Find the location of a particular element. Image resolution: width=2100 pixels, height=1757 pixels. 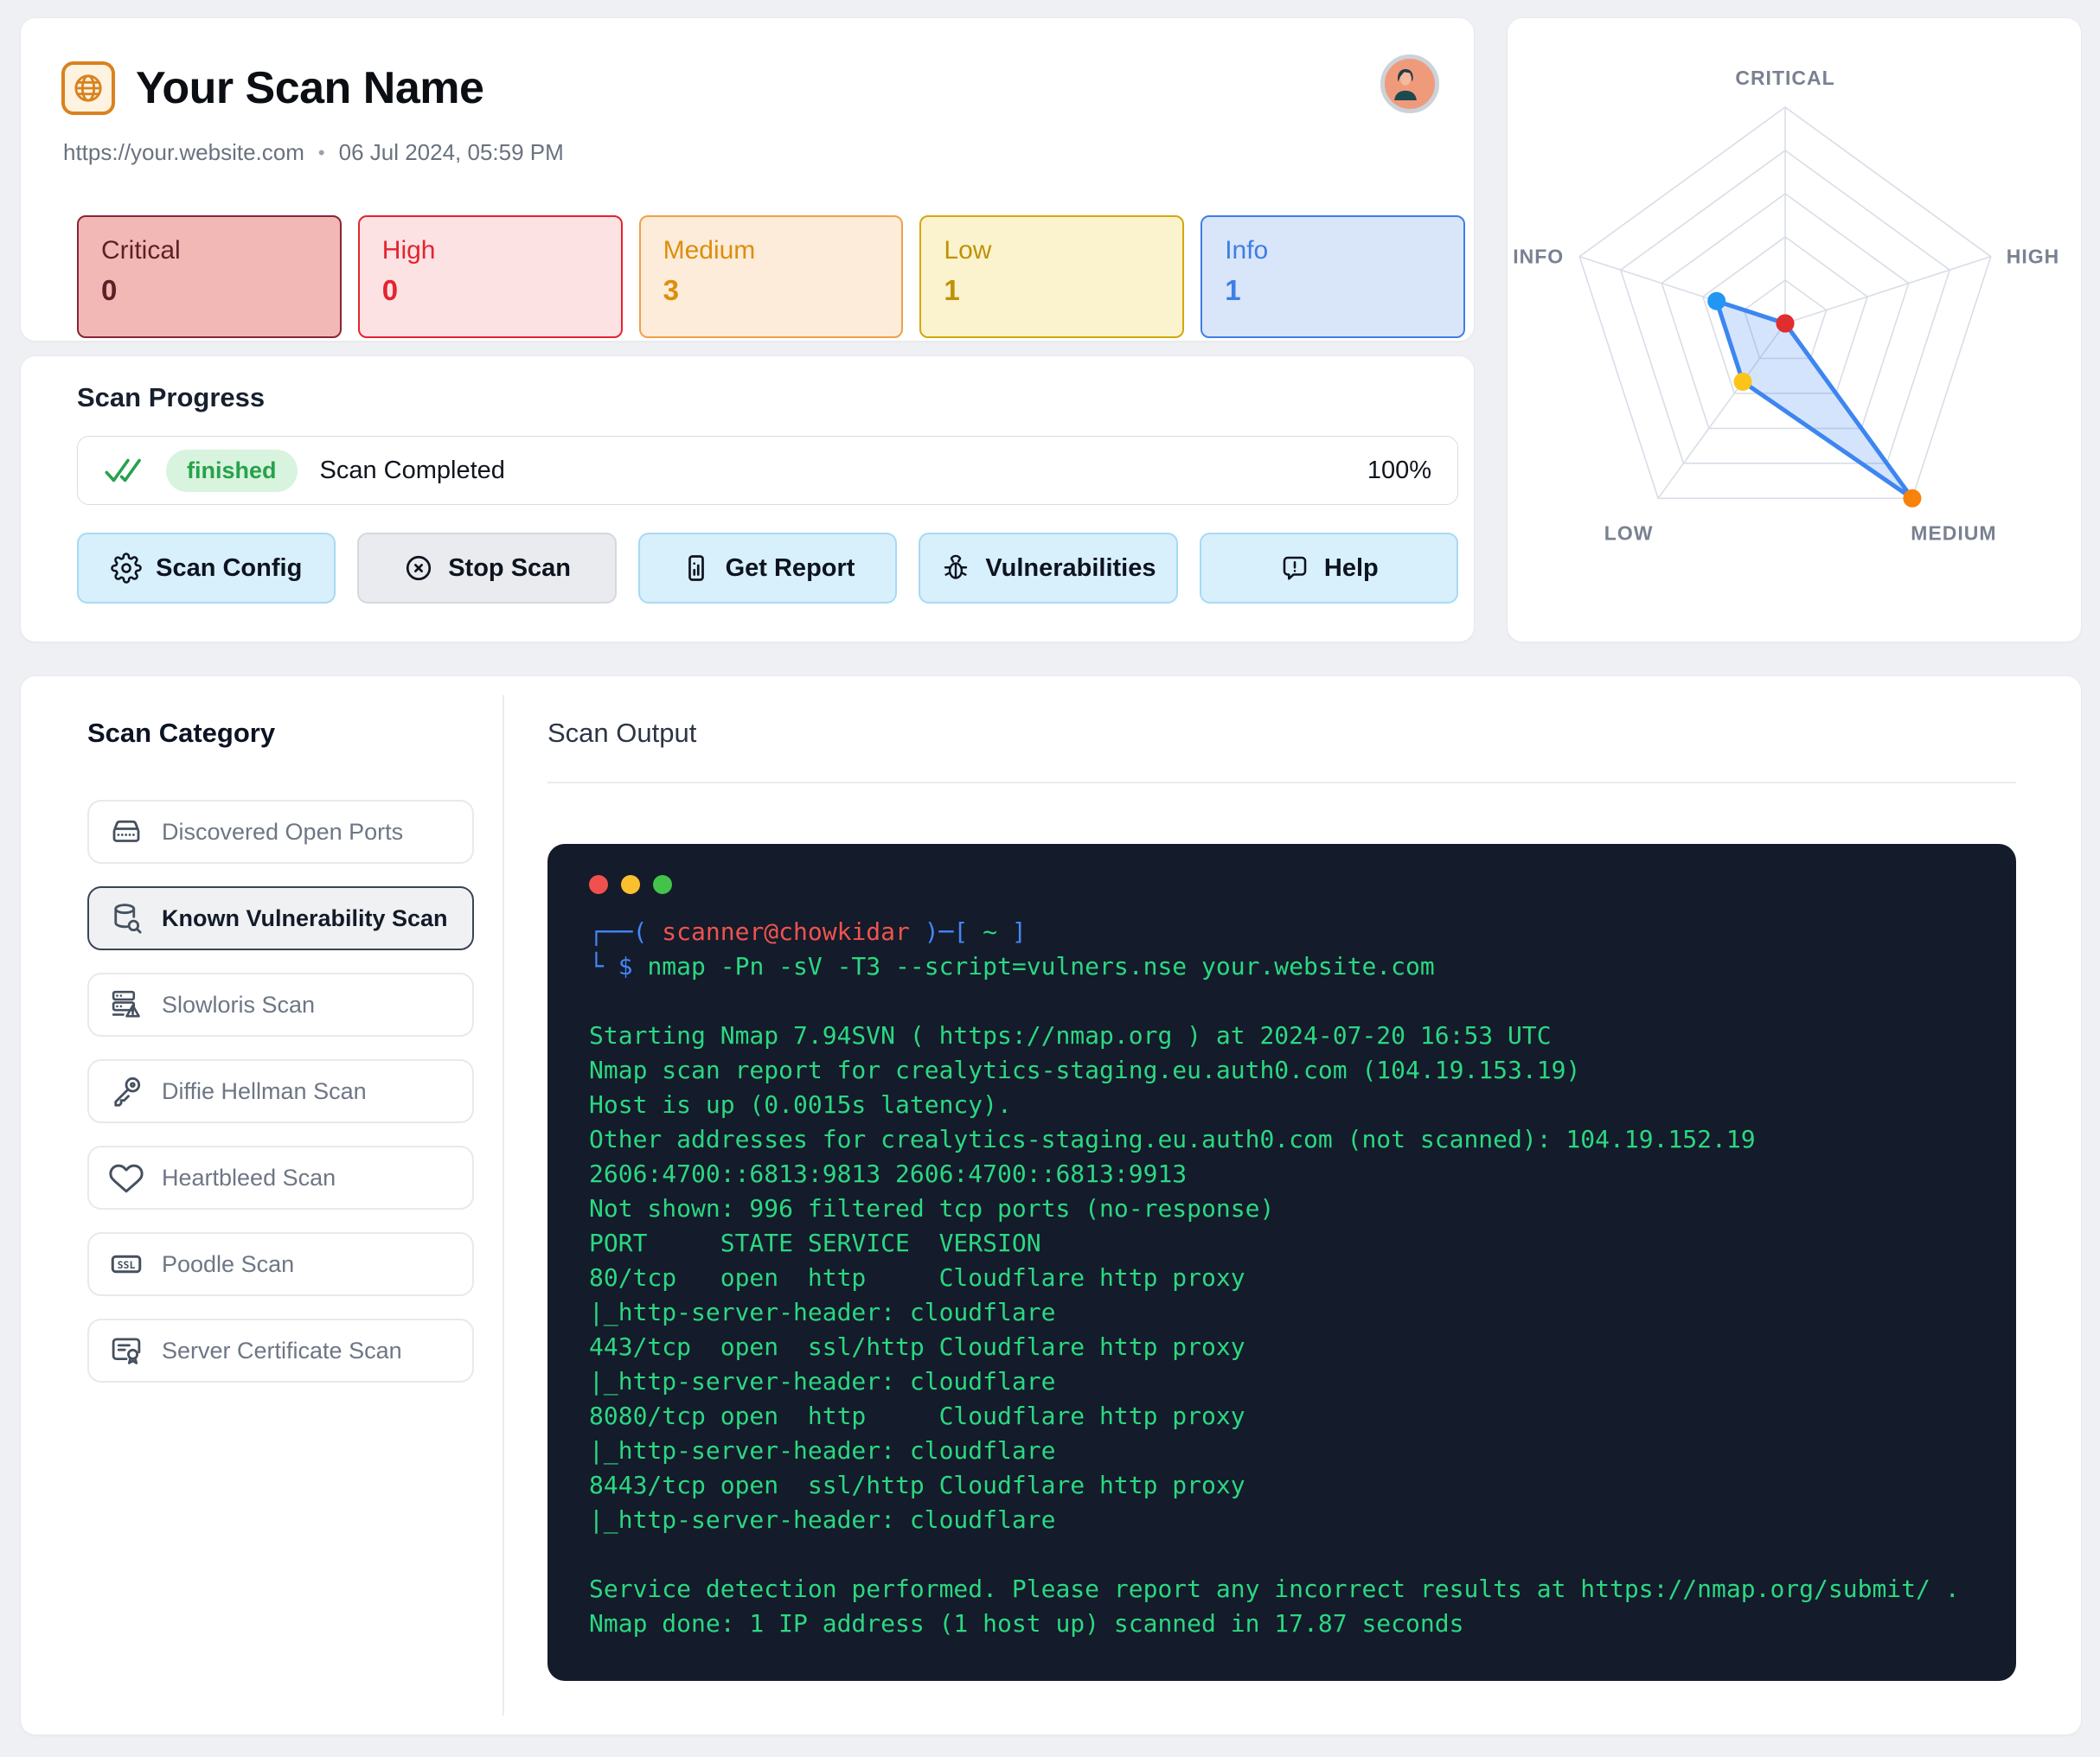

progress-percent: 100% is located at coordinates (1399, 470).